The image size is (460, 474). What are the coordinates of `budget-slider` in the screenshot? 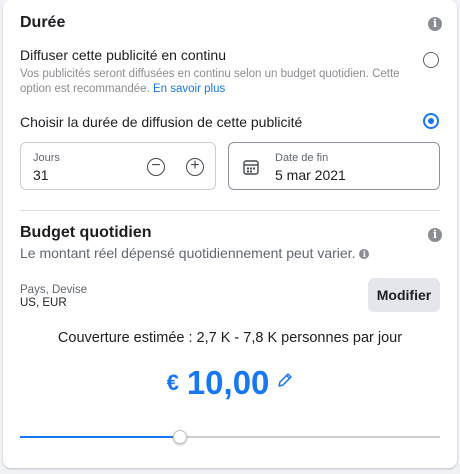 It's located at (230, 437).